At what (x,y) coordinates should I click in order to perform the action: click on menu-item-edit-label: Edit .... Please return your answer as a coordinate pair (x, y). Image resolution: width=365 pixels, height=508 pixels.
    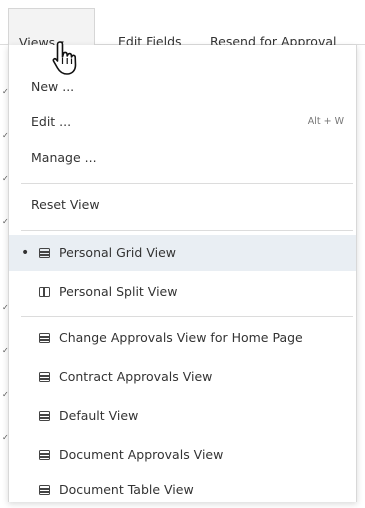
    Looking at the image, I should click on (51, 121).